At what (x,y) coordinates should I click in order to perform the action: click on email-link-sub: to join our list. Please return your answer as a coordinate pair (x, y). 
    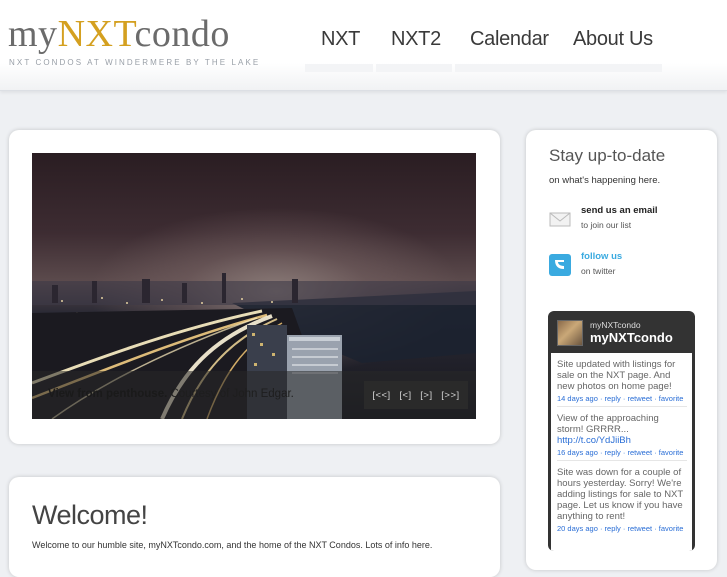
    Looking at the image, I should click on (606, 225).